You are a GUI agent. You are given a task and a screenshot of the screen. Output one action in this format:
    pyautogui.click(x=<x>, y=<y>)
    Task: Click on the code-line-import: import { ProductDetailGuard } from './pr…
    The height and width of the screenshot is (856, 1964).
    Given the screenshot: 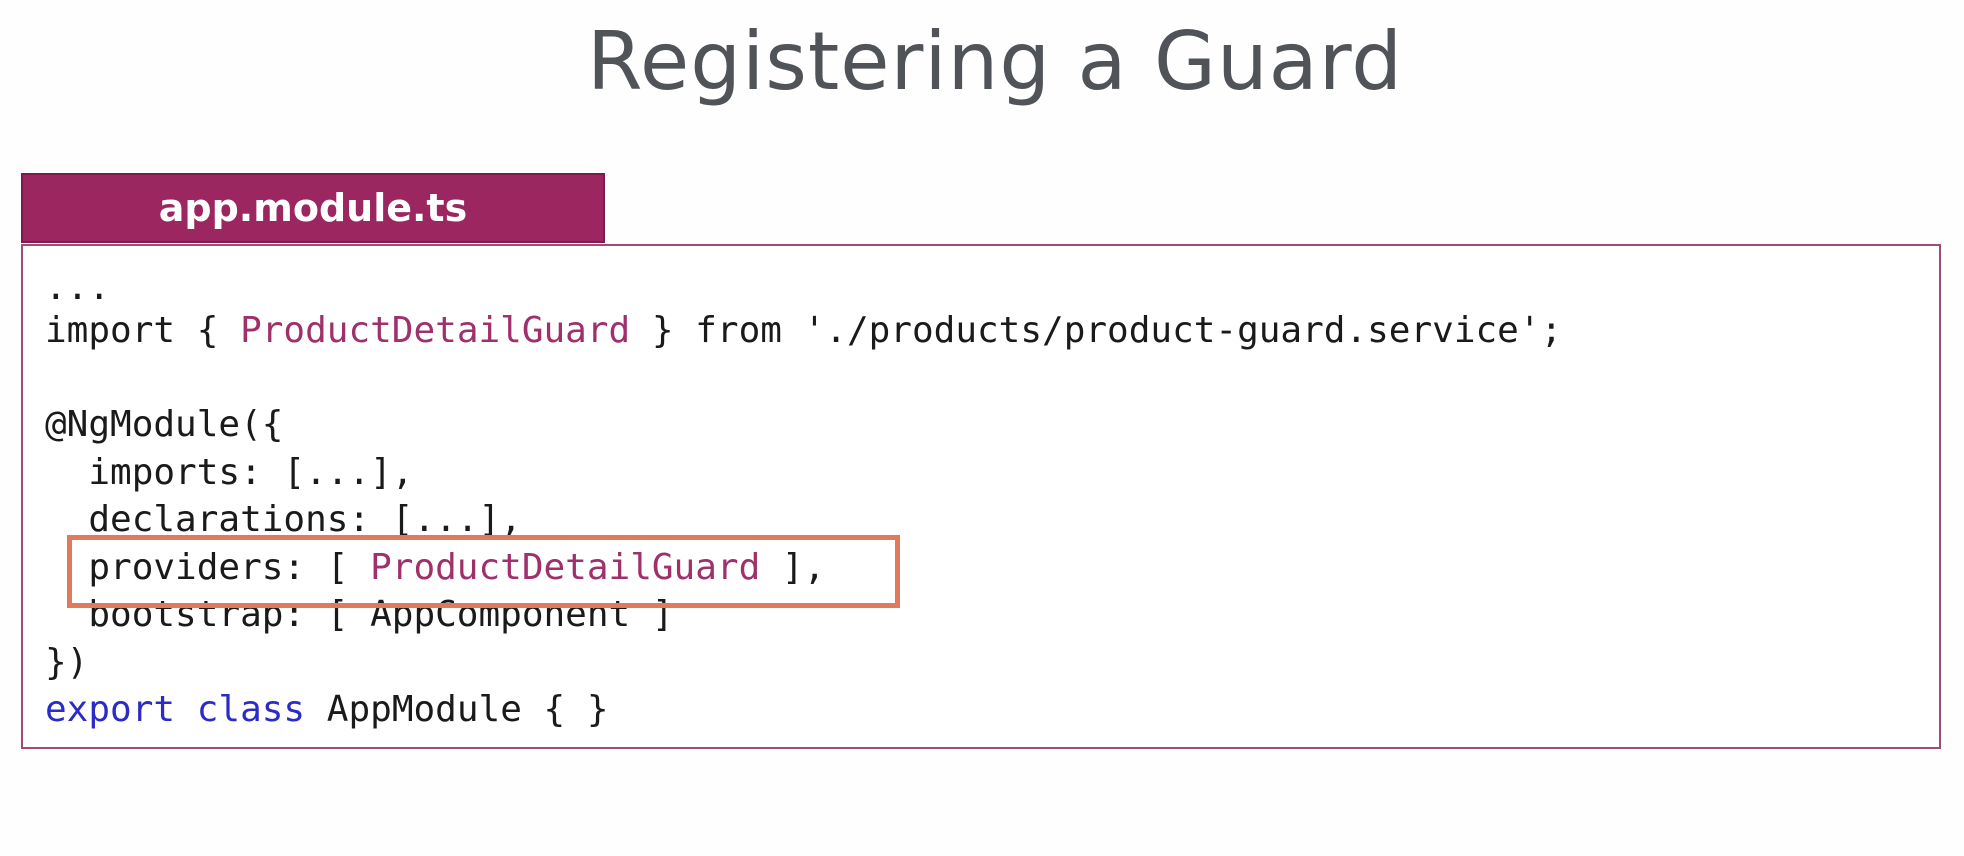 What is the action you would take?
    pyautogui.click(x=803, y=331)
    